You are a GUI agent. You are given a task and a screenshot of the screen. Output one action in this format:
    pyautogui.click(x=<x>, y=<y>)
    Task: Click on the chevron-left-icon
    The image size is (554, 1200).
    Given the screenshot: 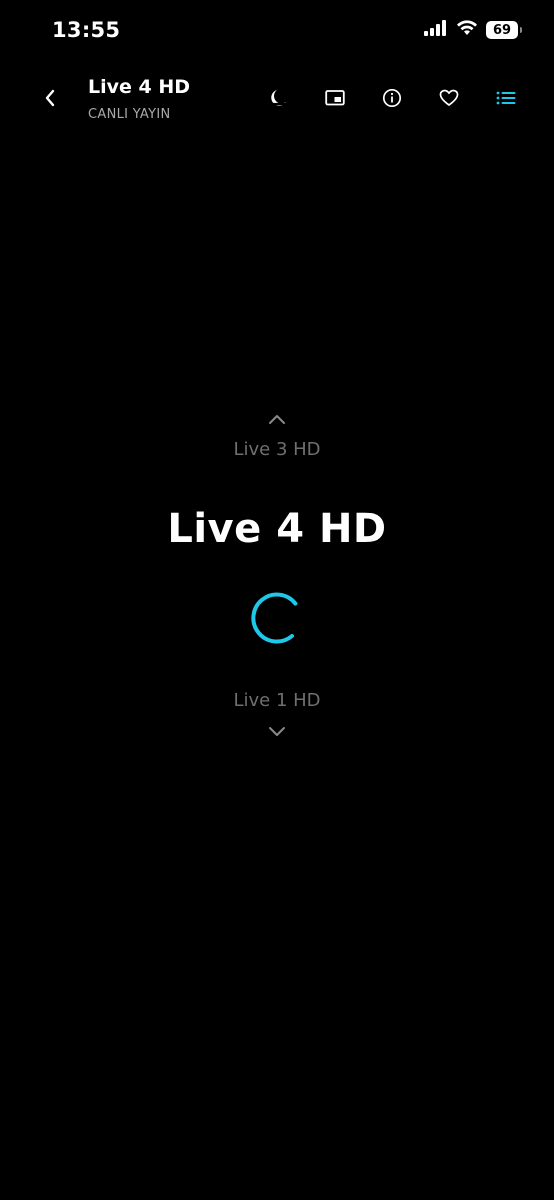 What is the action you would take?
    pyautogui.click(x=50, y=100)
    